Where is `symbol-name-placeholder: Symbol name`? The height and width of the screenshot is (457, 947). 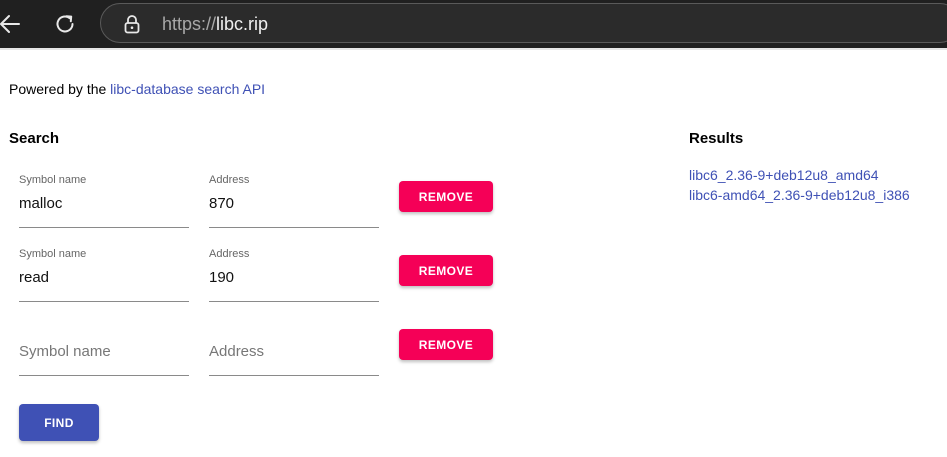
symbol-name-placeholder: Symbol name is located at coordinates (65, 352).